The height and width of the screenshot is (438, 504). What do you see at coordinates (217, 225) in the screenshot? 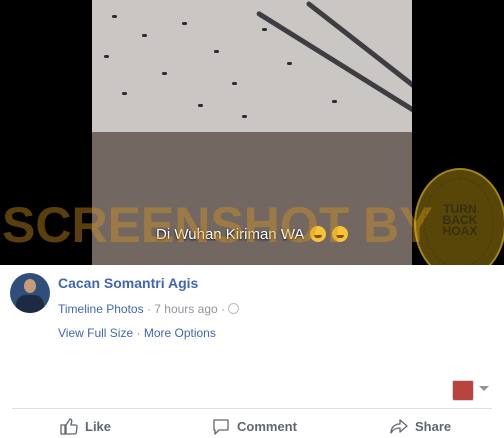
I see `watermark-text: SCREENSHOT BY` at bounding box center [217, 225].